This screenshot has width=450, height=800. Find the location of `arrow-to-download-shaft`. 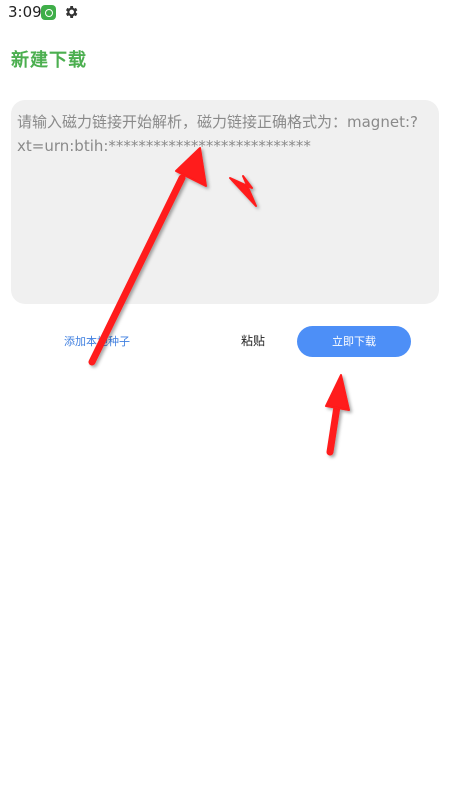

arrow-to-download-shaft is located at coordinates (334, 426).